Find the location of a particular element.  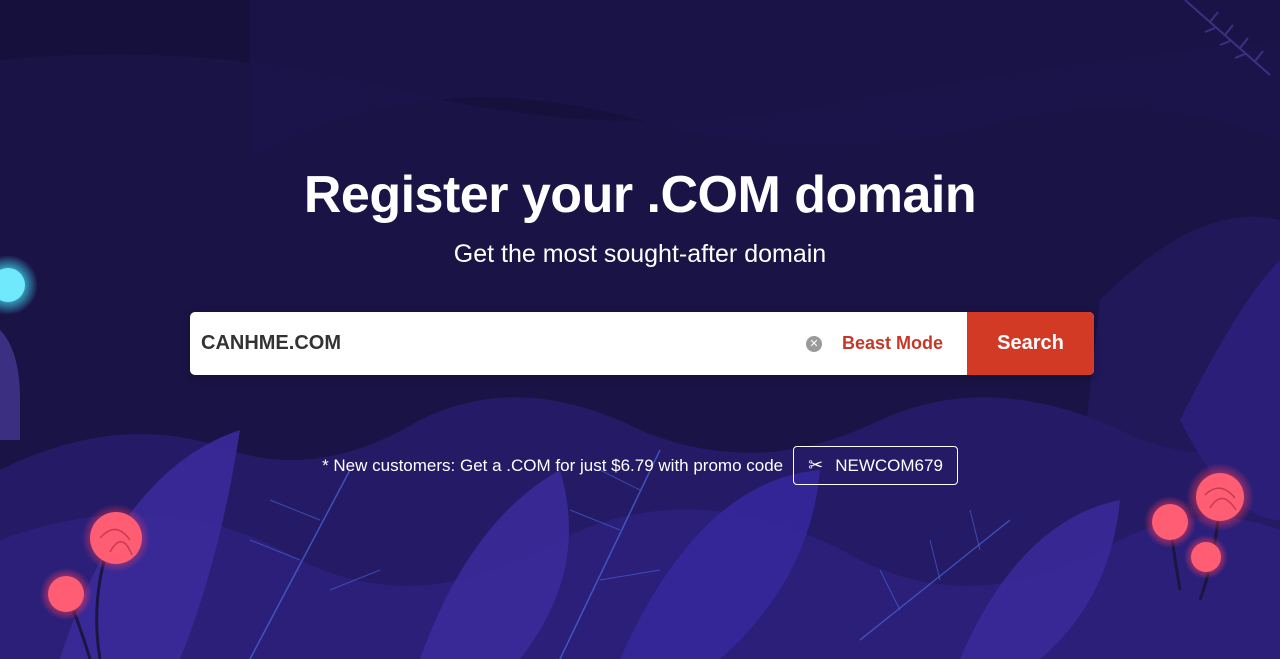

promo-code-label: NEWCOM679 is located at coordinates (889, 465).